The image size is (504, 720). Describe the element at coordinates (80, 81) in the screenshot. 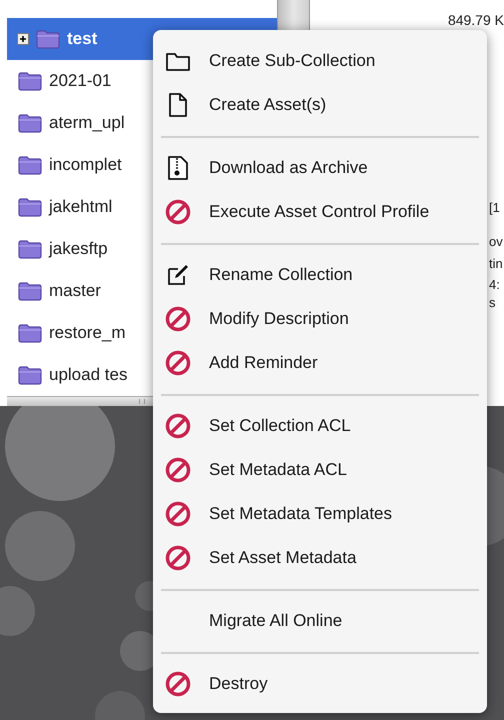

I see `folder-label: 2021-01` at that location.